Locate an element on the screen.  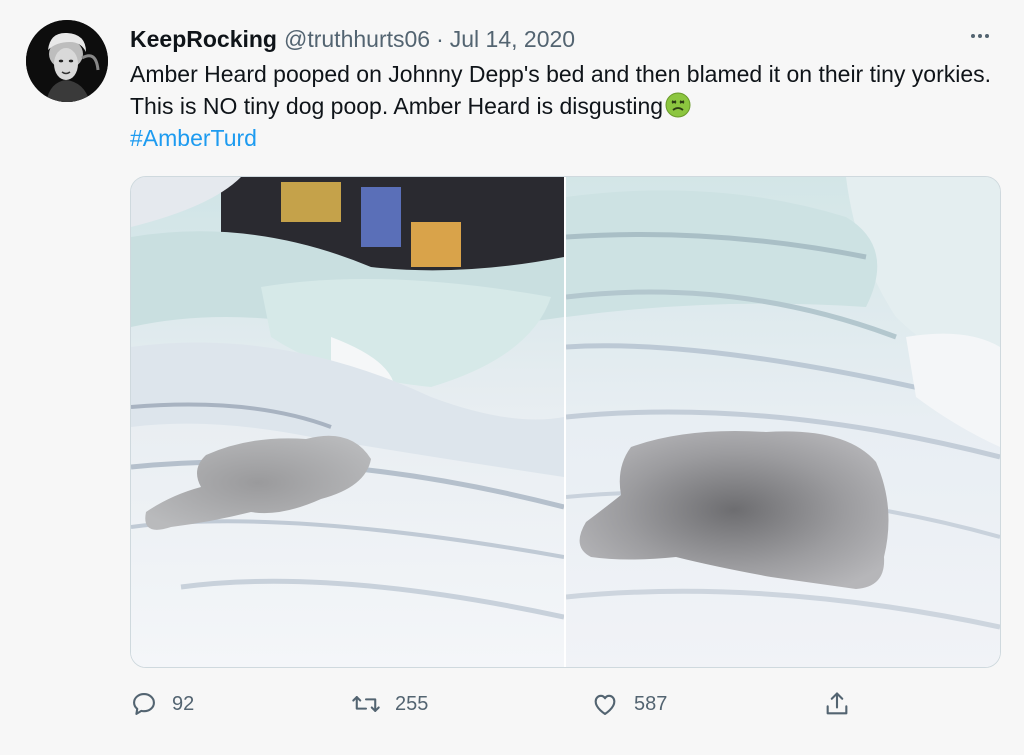
avatar-portrait-icon is located at coordinates (67, 61).